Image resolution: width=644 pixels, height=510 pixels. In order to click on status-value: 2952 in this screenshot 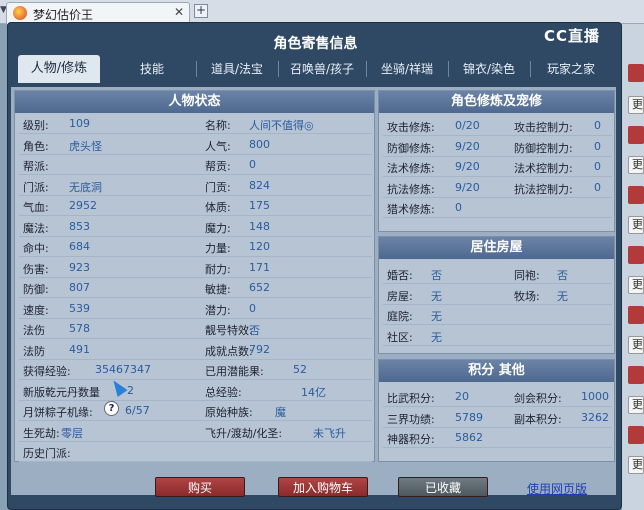, I will do `click(83, 205)`.